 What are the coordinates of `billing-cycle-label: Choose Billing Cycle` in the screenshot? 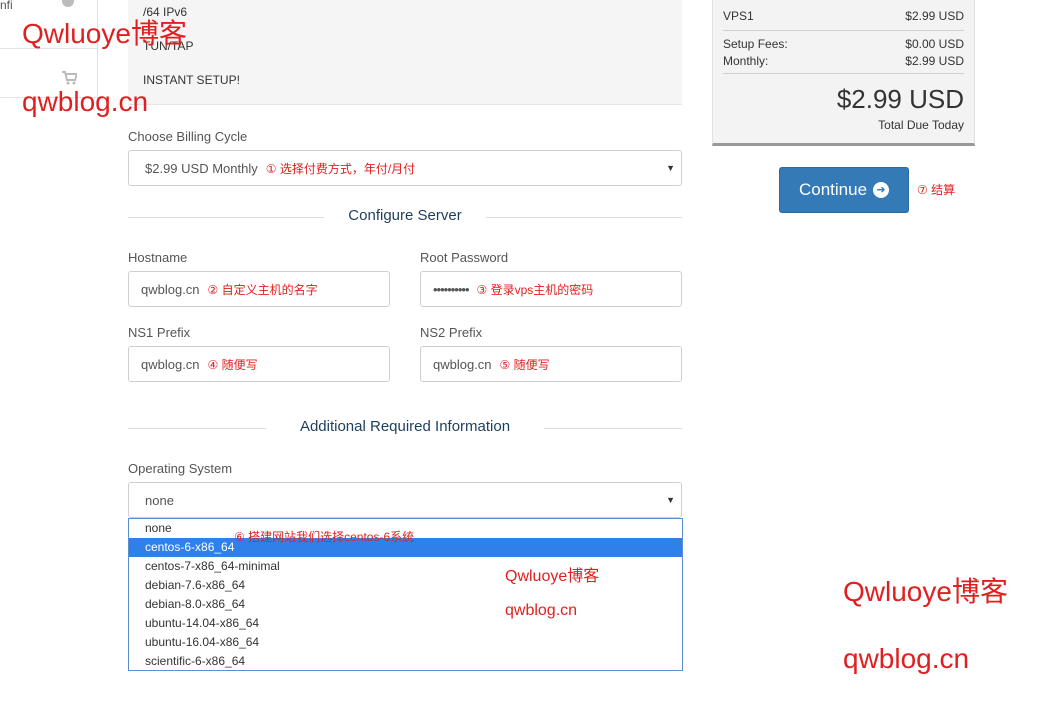 It's located at (188, 136).